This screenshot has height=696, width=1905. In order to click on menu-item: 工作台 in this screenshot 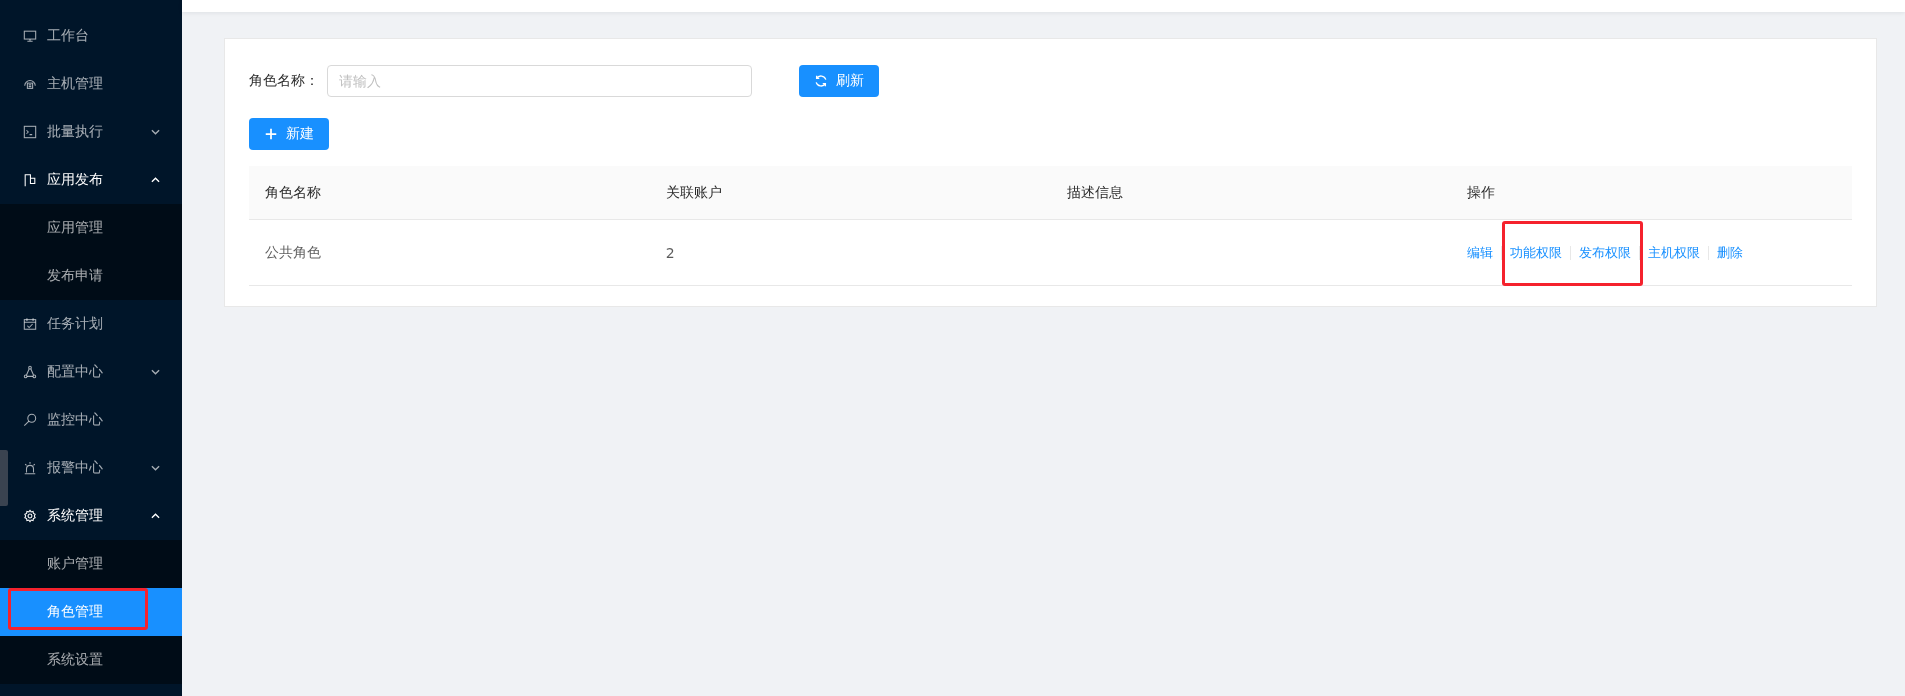, I will do `click(95, 36)`.